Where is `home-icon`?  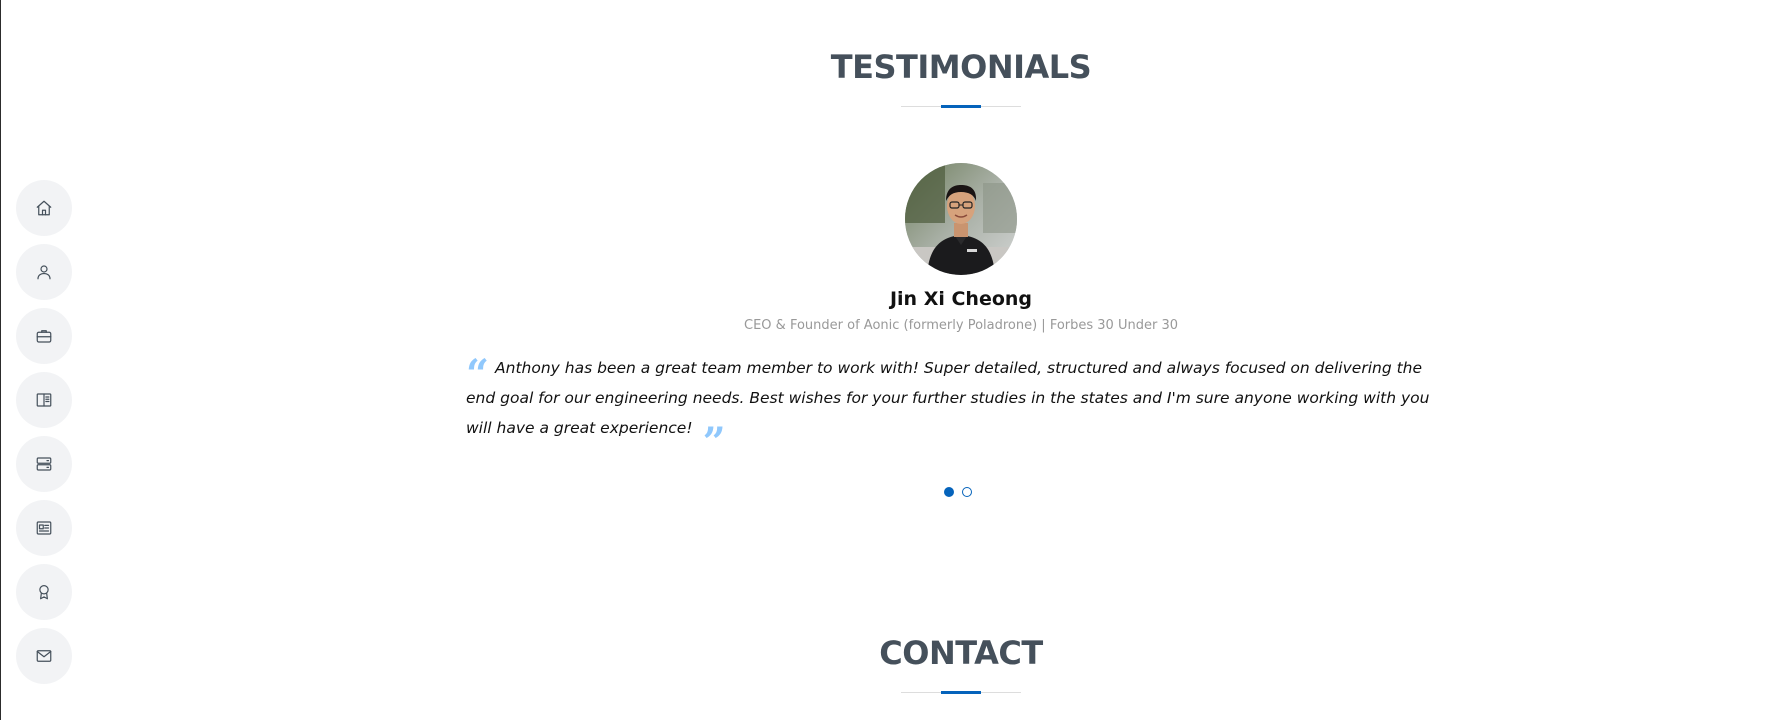 home-icon is located at coordinates (44, 208).